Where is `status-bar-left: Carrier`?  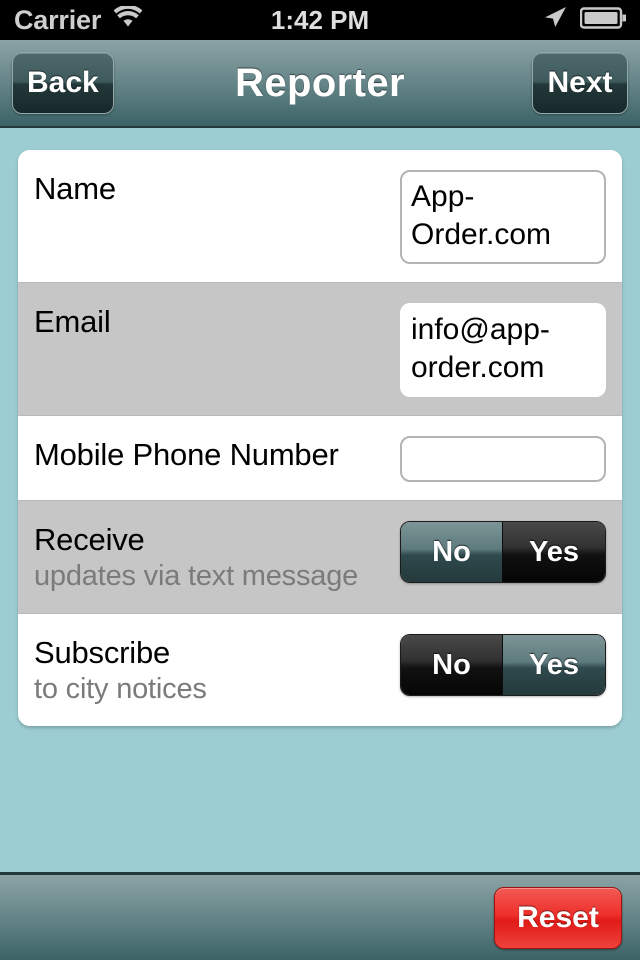 status-bar-left: Carrier is located at coordinates (78, 20).